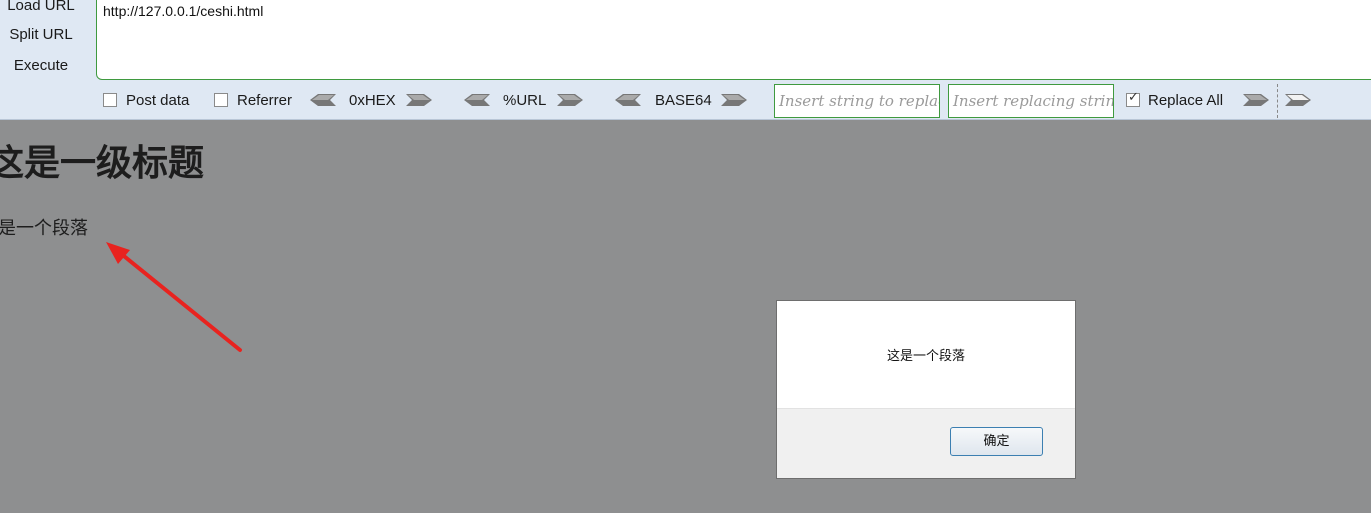  Describe the element at coordinates (570, 100) in the screenshot. I see `url-encode-arrow-icon` at that location.